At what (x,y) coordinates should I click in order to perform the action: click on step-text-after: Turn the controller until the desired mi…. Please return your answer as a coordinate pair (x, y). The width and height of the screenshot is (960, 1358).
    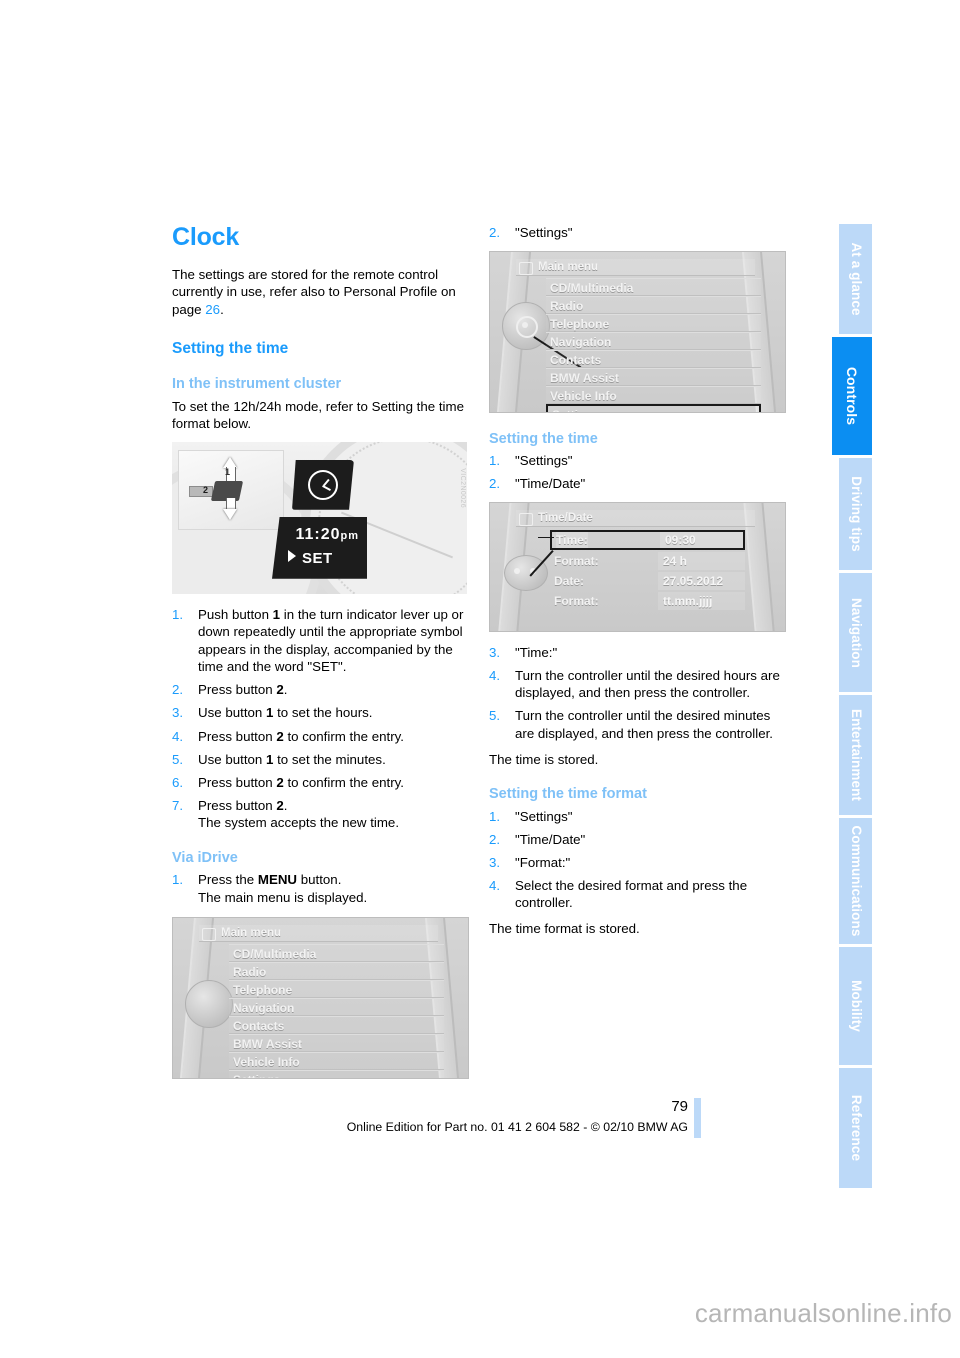
    Looking at the image, I should click on (644, 724).